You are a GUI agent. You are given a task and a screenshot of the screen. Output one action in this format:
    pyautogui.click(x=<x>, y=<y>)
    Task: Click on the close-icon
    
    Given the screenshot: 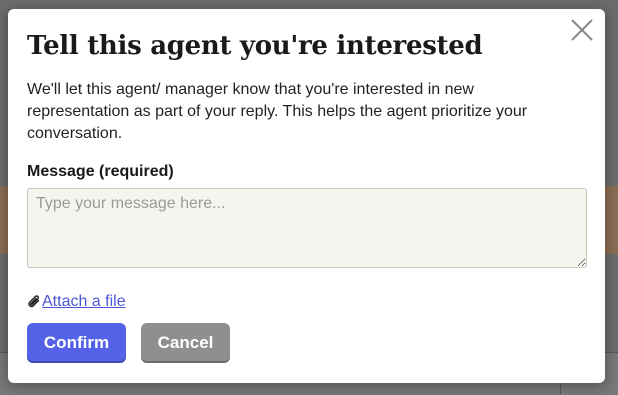 What is the action you would take?
    pyautogui.click(x=582, y=30)
    